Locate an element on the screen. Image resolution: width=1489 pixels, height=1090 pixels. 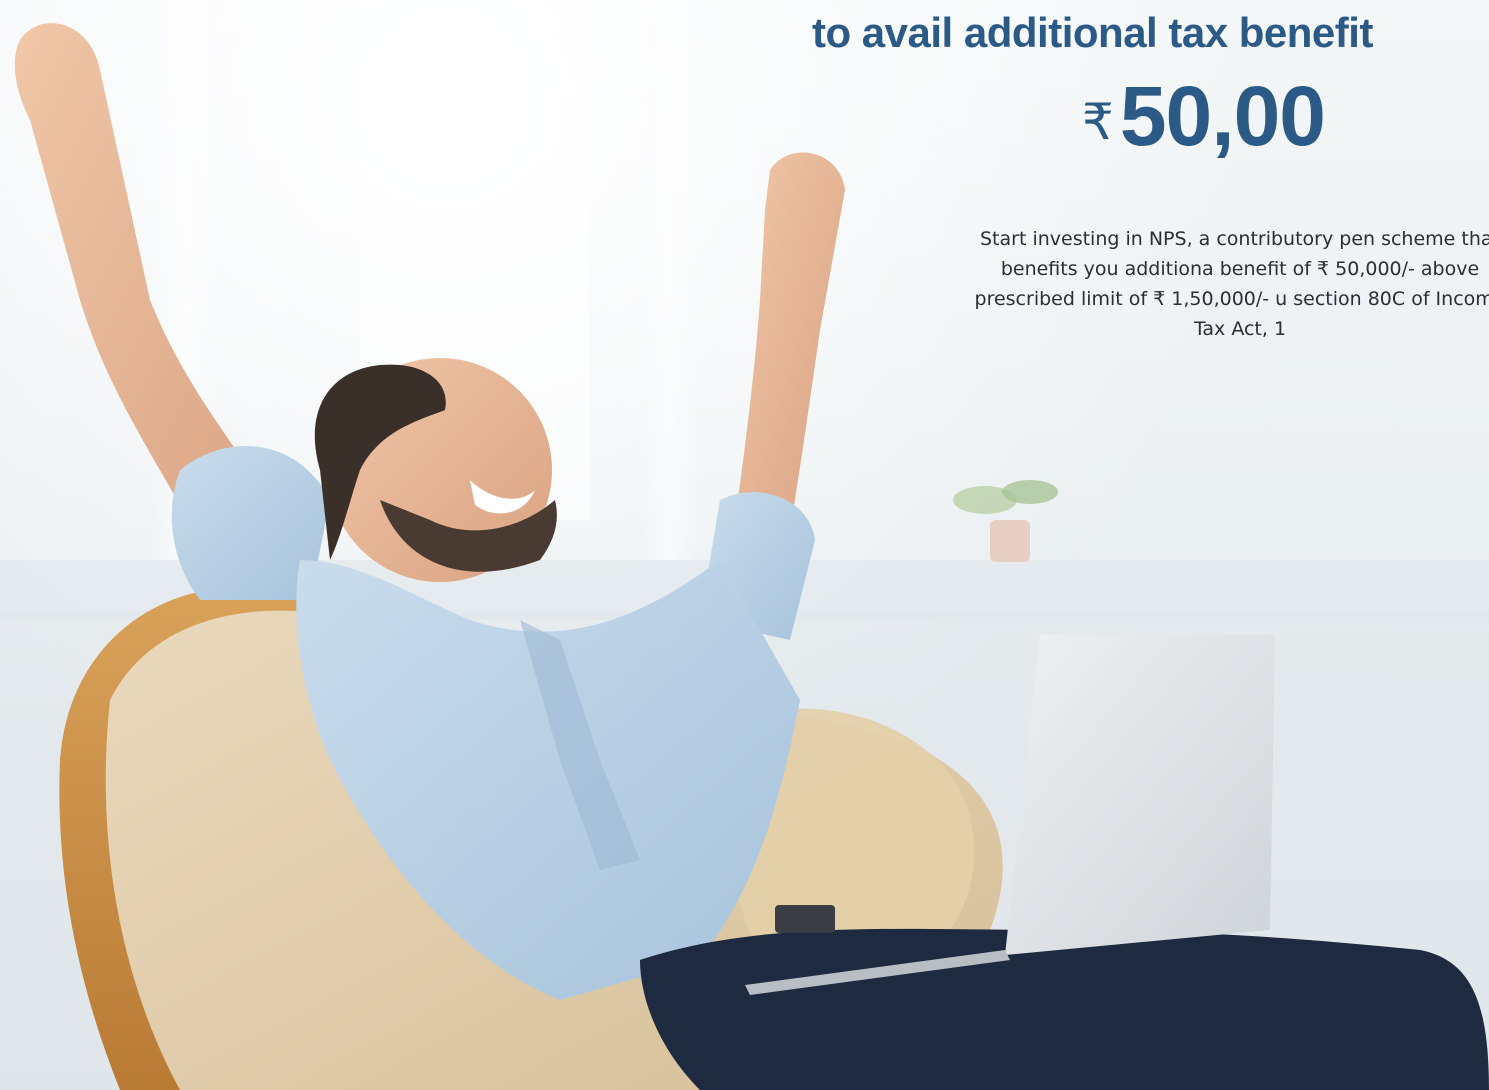
rupee-symbol: ₹ is located at coordinates (1098, 122).